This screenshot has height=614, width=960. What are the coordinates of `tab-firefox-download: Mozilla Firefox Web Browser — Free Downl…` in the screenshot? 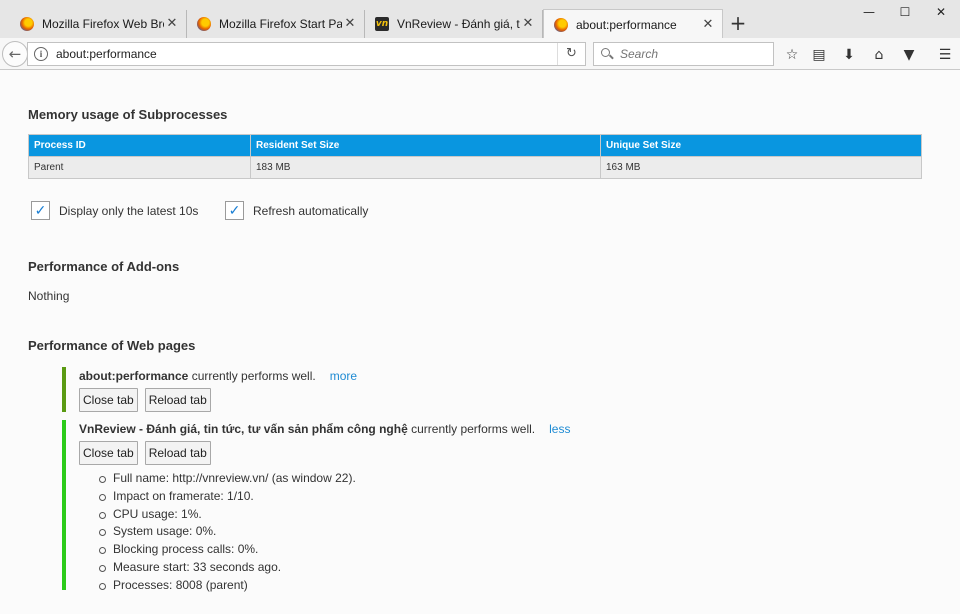 It's located at (98, 24).